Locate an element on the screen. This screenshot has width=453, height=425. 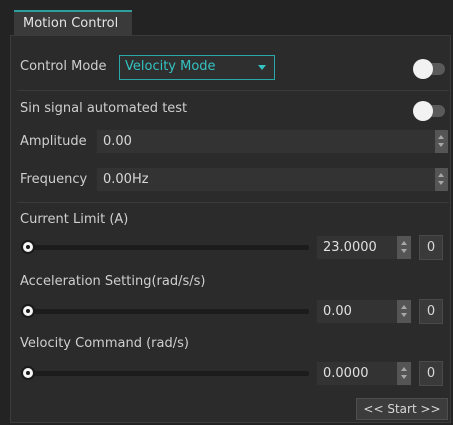
velocity-reset-button: 0 is located at coordinates (431, 373).